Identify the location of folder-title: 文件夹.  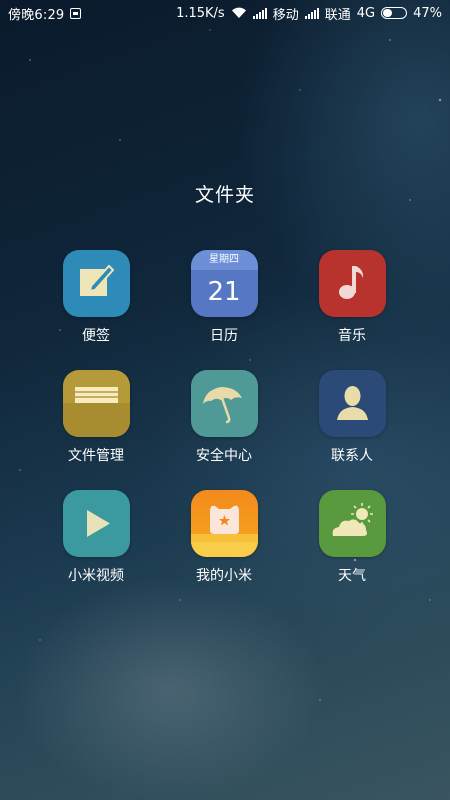
(225, 193).